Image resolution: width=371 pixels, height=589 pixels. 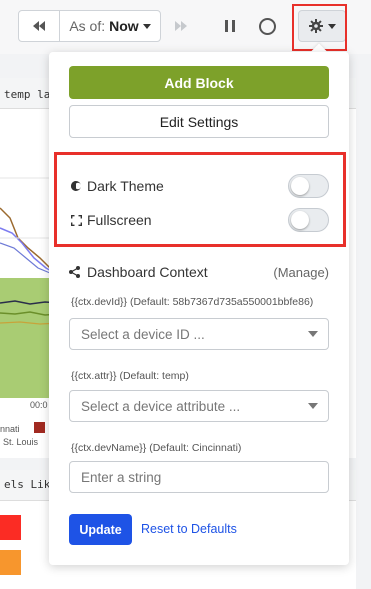 I want to click on fullscreen-toggle, so click(x=308, y=220).